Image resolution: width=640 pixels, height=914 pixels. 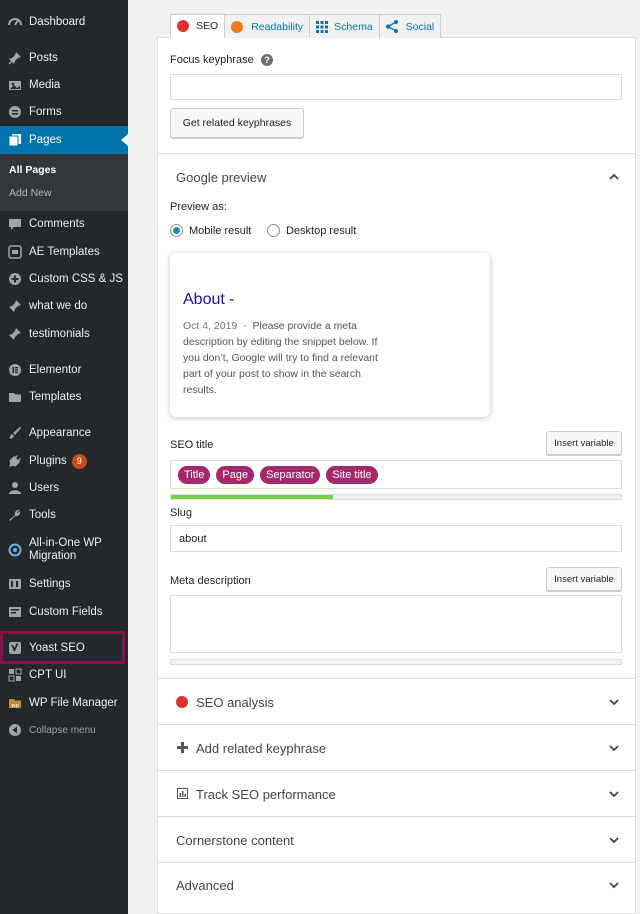 What do you see at coordinates (30, 193) in the screenshot?
I see `submenu-add-new: Add New` at bounding box center [30, 193].